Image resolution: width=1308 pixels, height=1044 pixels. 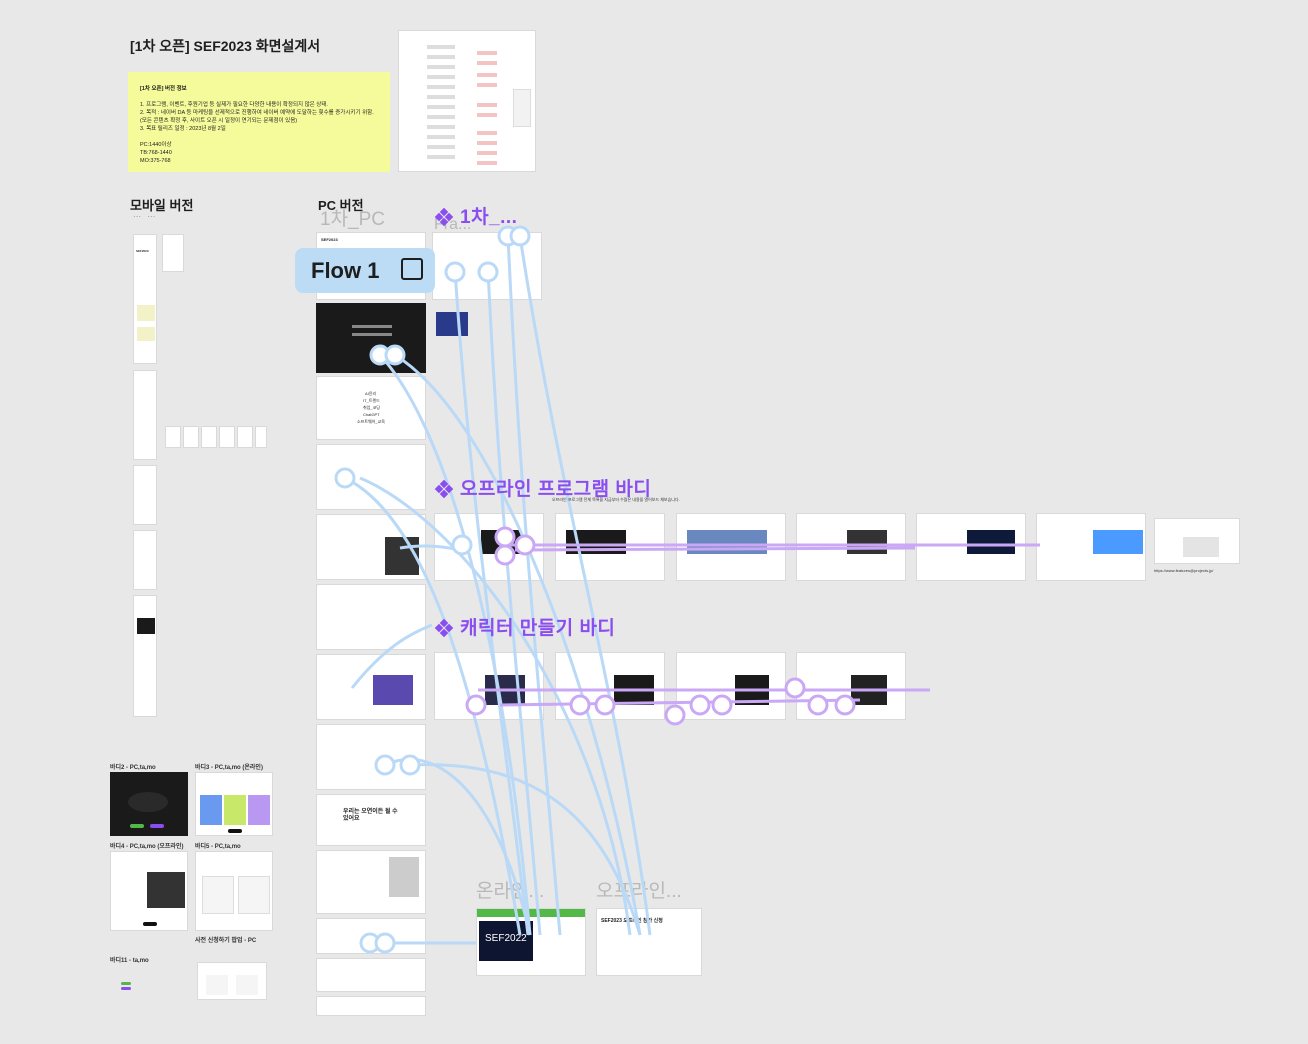 What do you see at coordinates (467, 101) in the screenshot?
I see `sitemap-frame` at bounding box center [467, 101].